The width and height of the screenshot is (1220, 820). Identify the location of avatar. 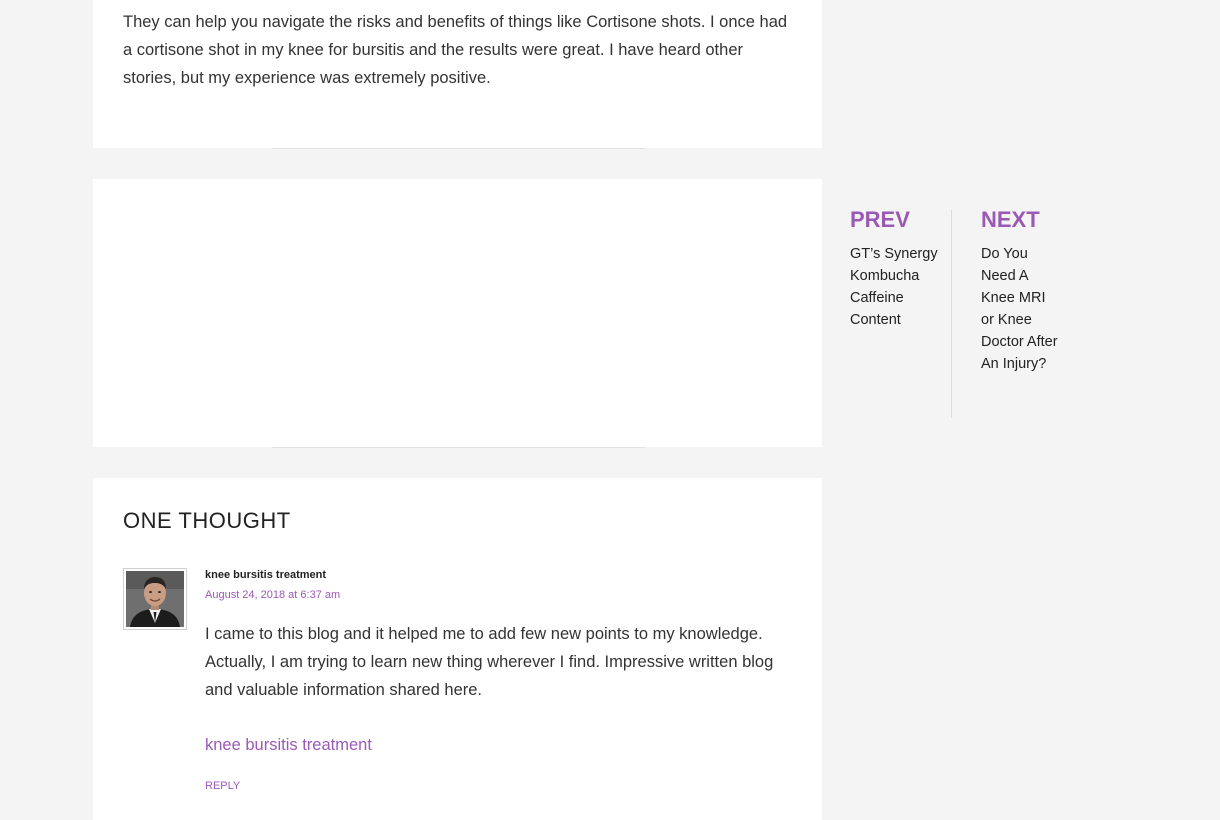
(155, 599).